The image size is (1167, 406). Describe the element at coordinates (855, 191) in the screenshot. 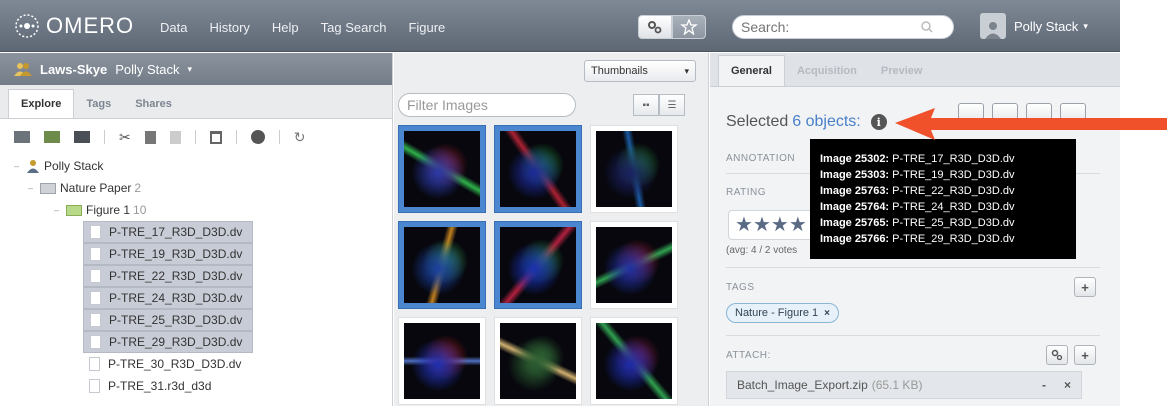

I see `tooltip-image-id: Image 25763:` at that location.